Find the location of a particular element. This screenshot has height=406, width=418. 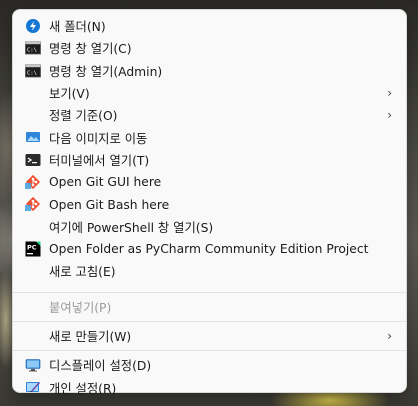

svg-text: PC is located at coordinates (32, 247).